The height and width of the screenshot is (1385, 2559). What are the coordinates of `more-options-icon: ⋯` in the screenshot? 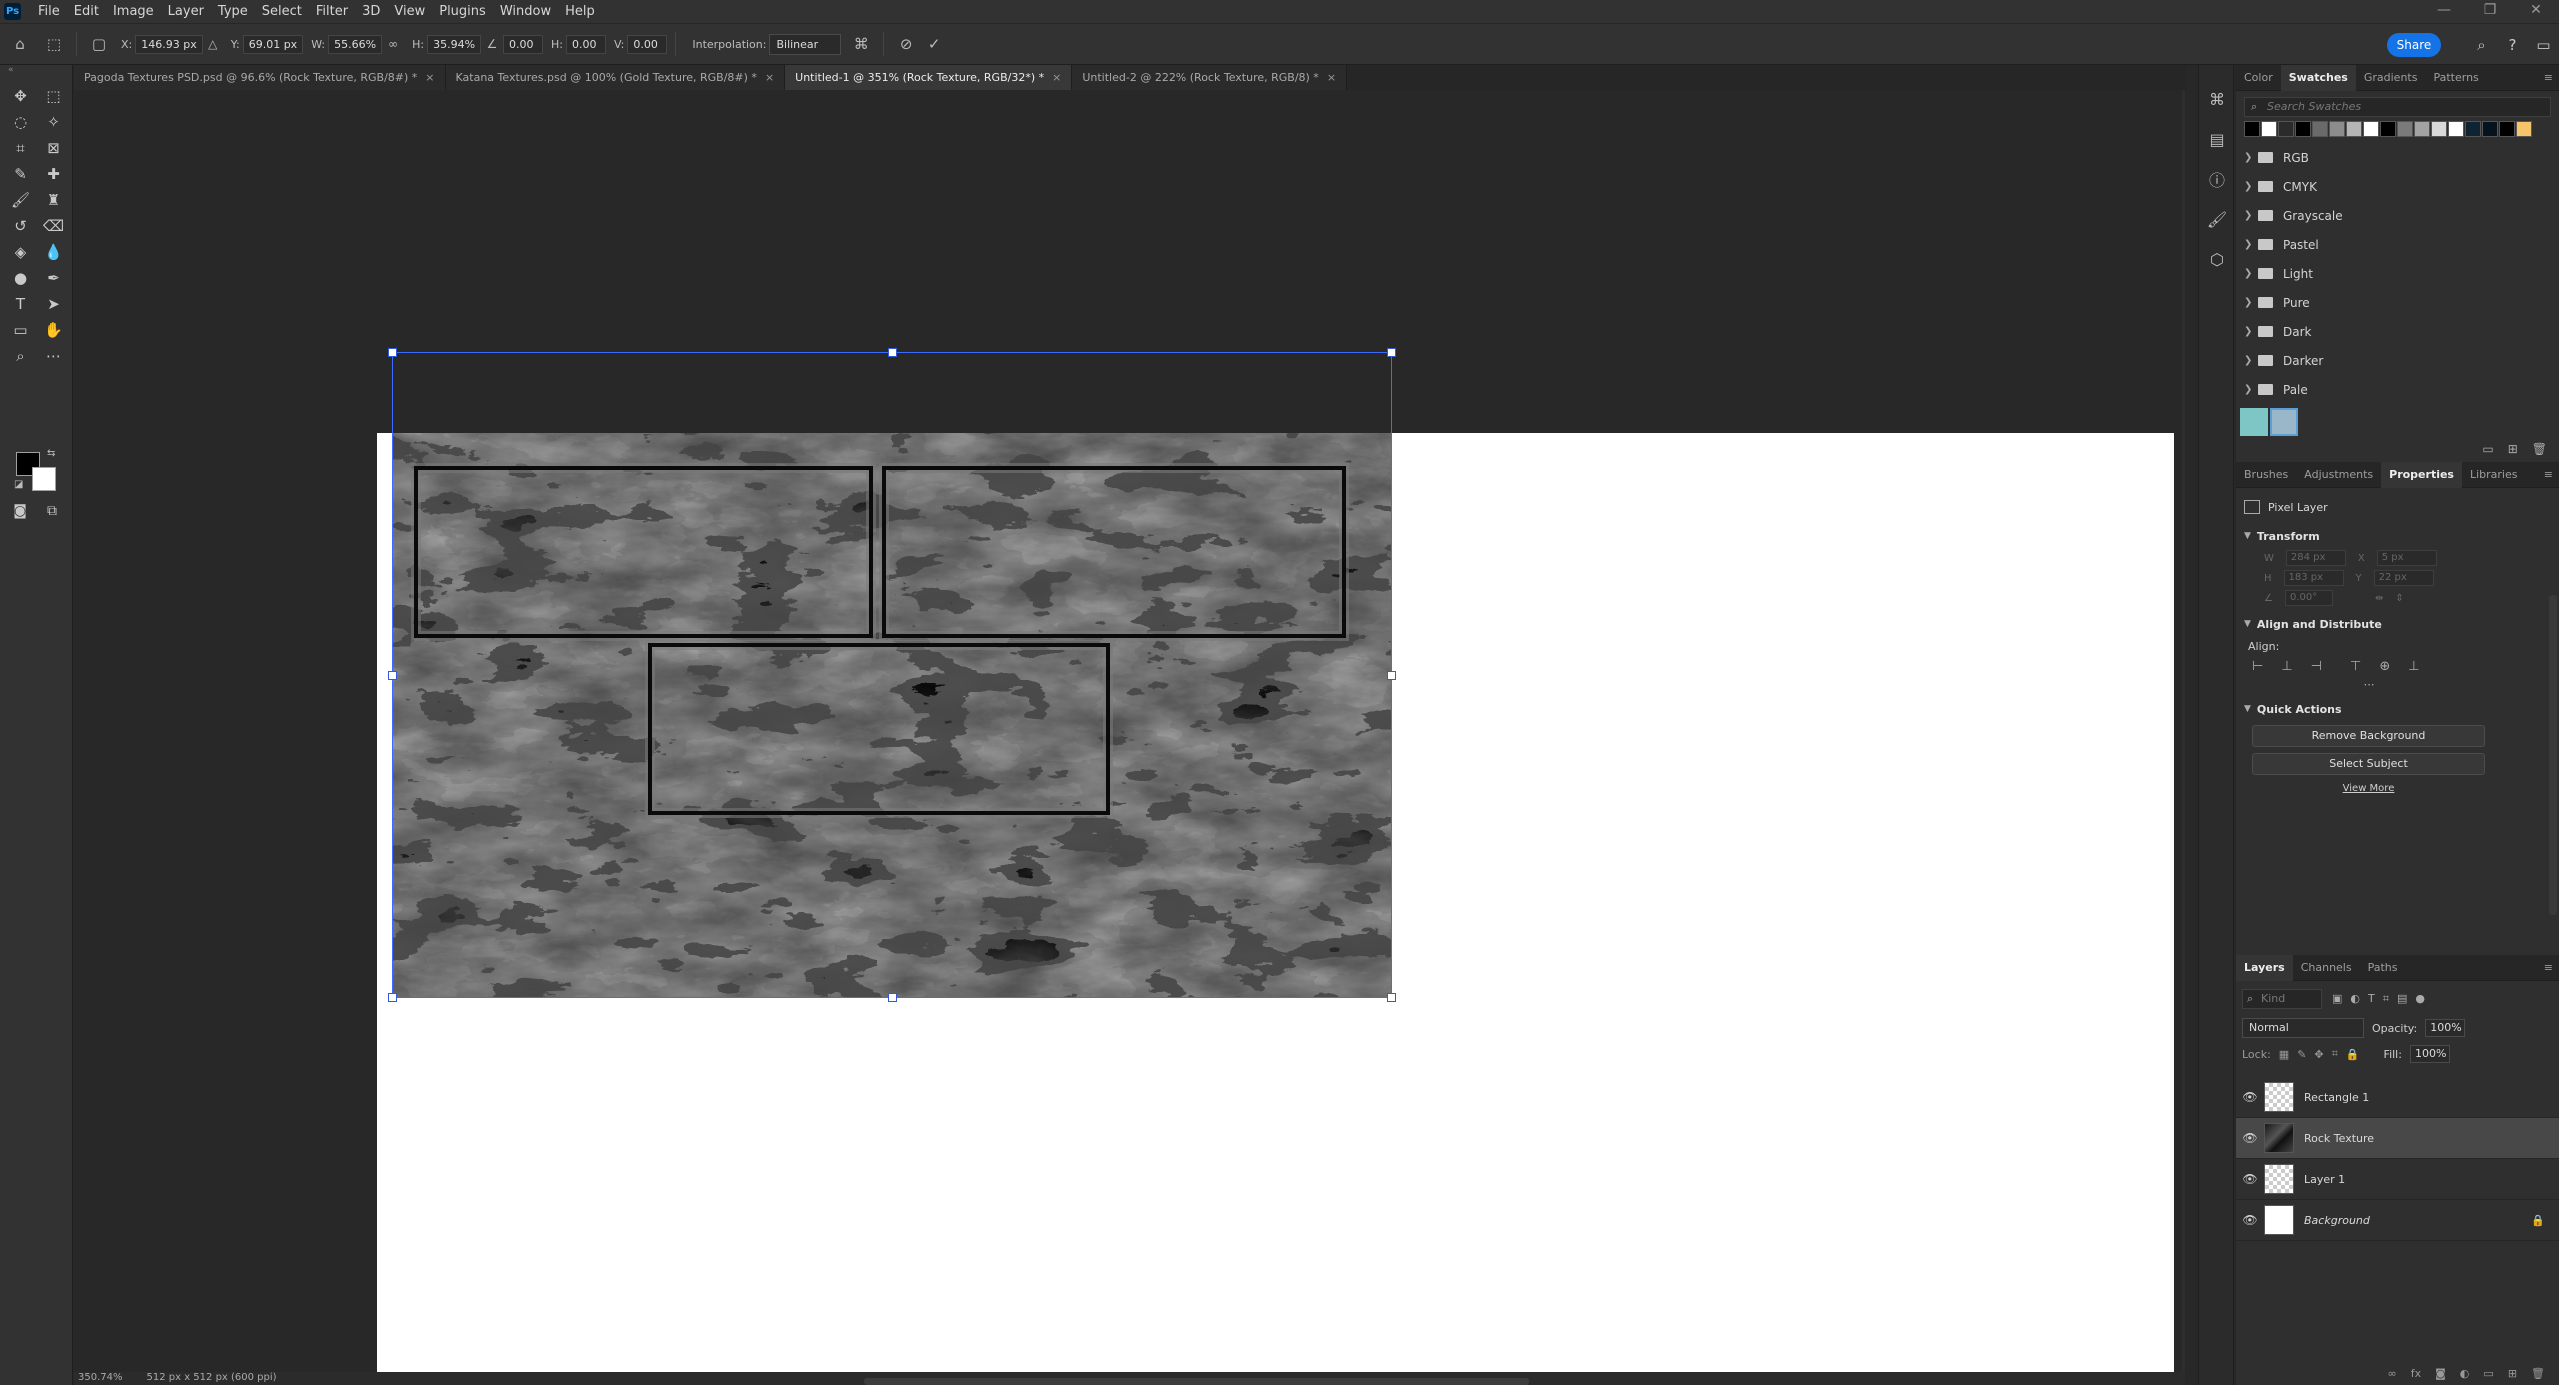 It's located at (2369, 684).